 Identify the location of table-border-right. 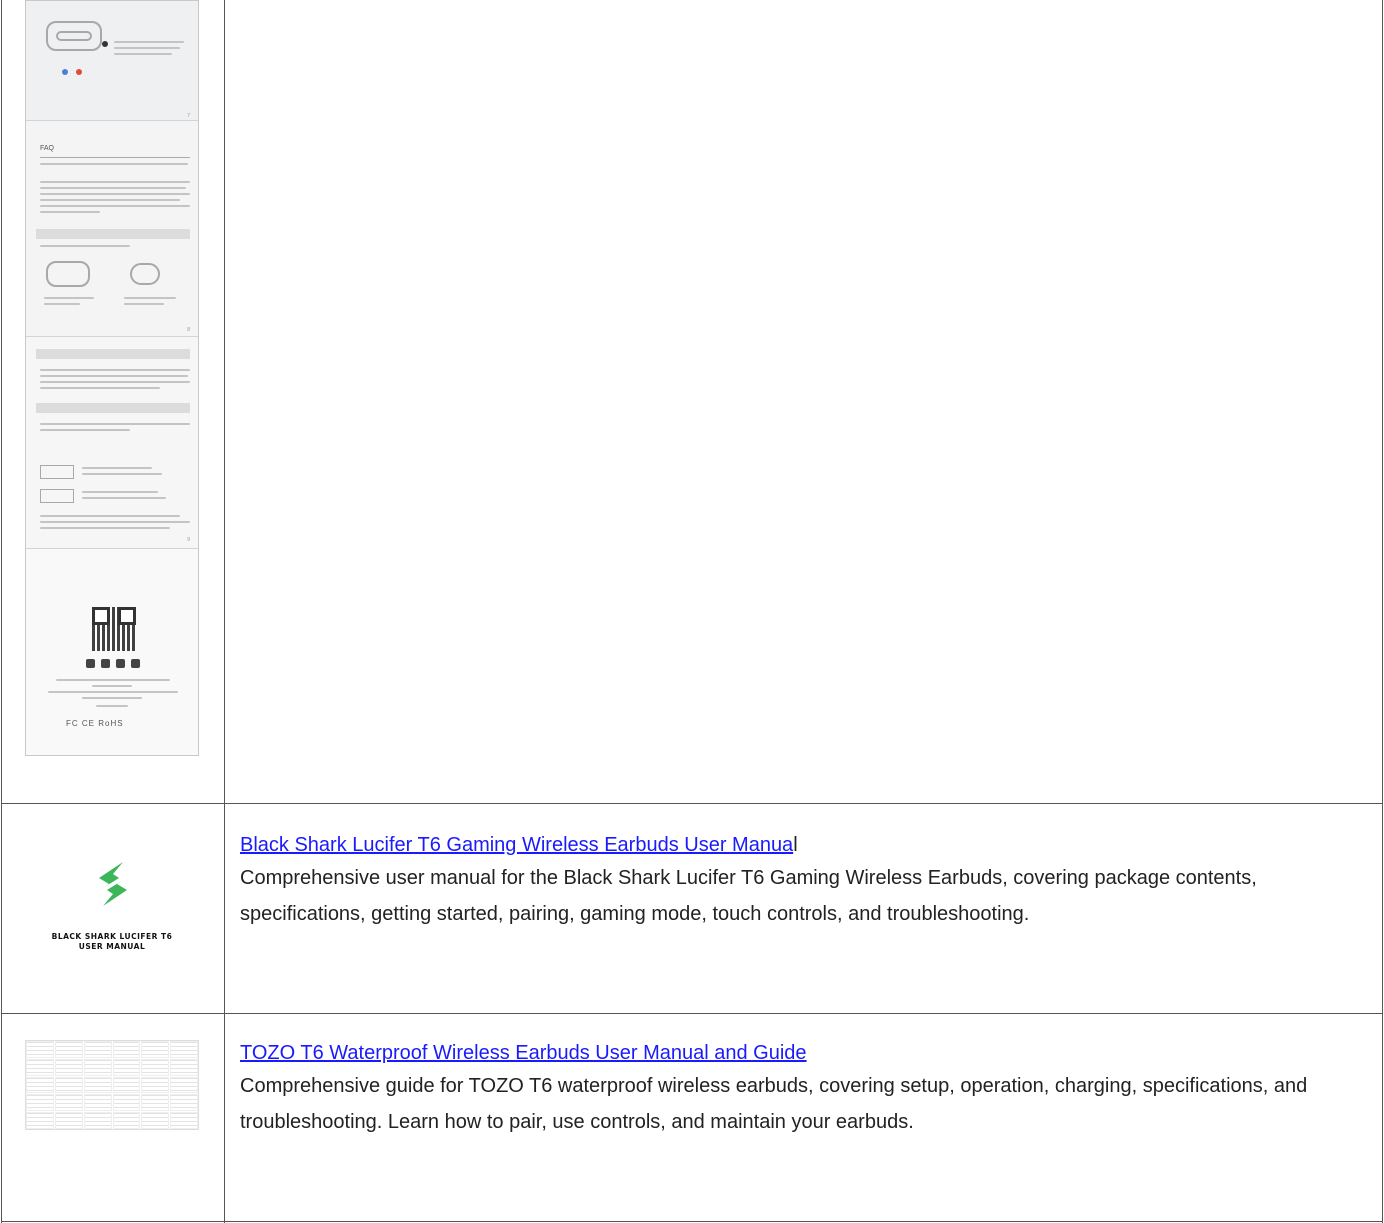
(1382, 611).